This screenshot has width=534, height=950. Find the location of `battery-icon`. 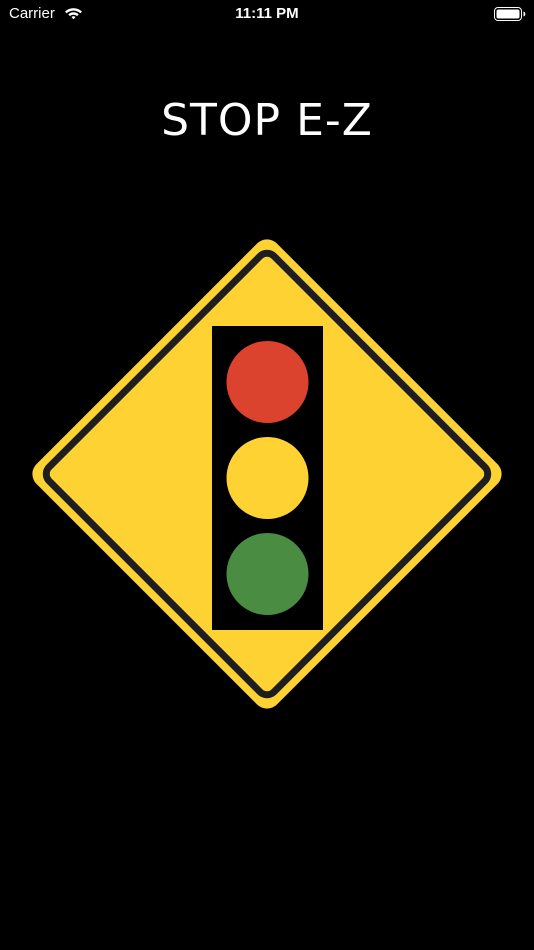

battery-icon is located at coordinates (510, 14).